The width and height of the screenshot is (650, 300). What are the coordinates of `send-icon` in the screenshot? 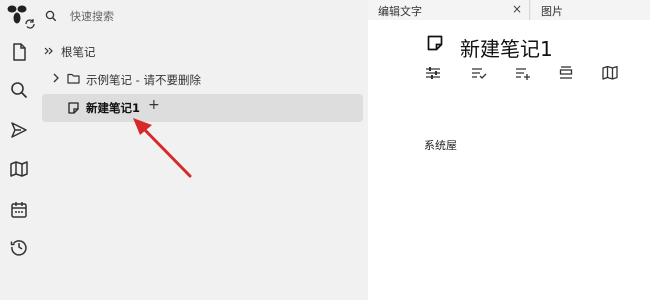 It's located at (19, 130).